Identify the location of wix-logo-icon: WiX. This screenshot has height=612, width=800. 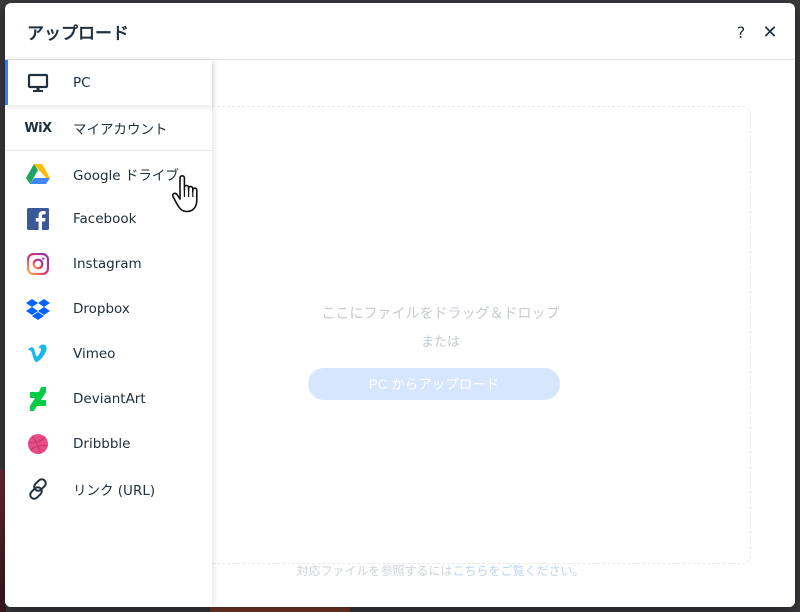
(38, 128).